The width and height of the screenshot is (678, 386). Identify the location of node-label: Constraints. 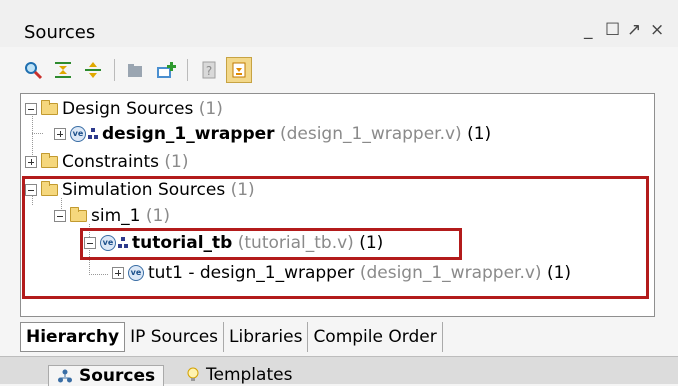
(110, 162).